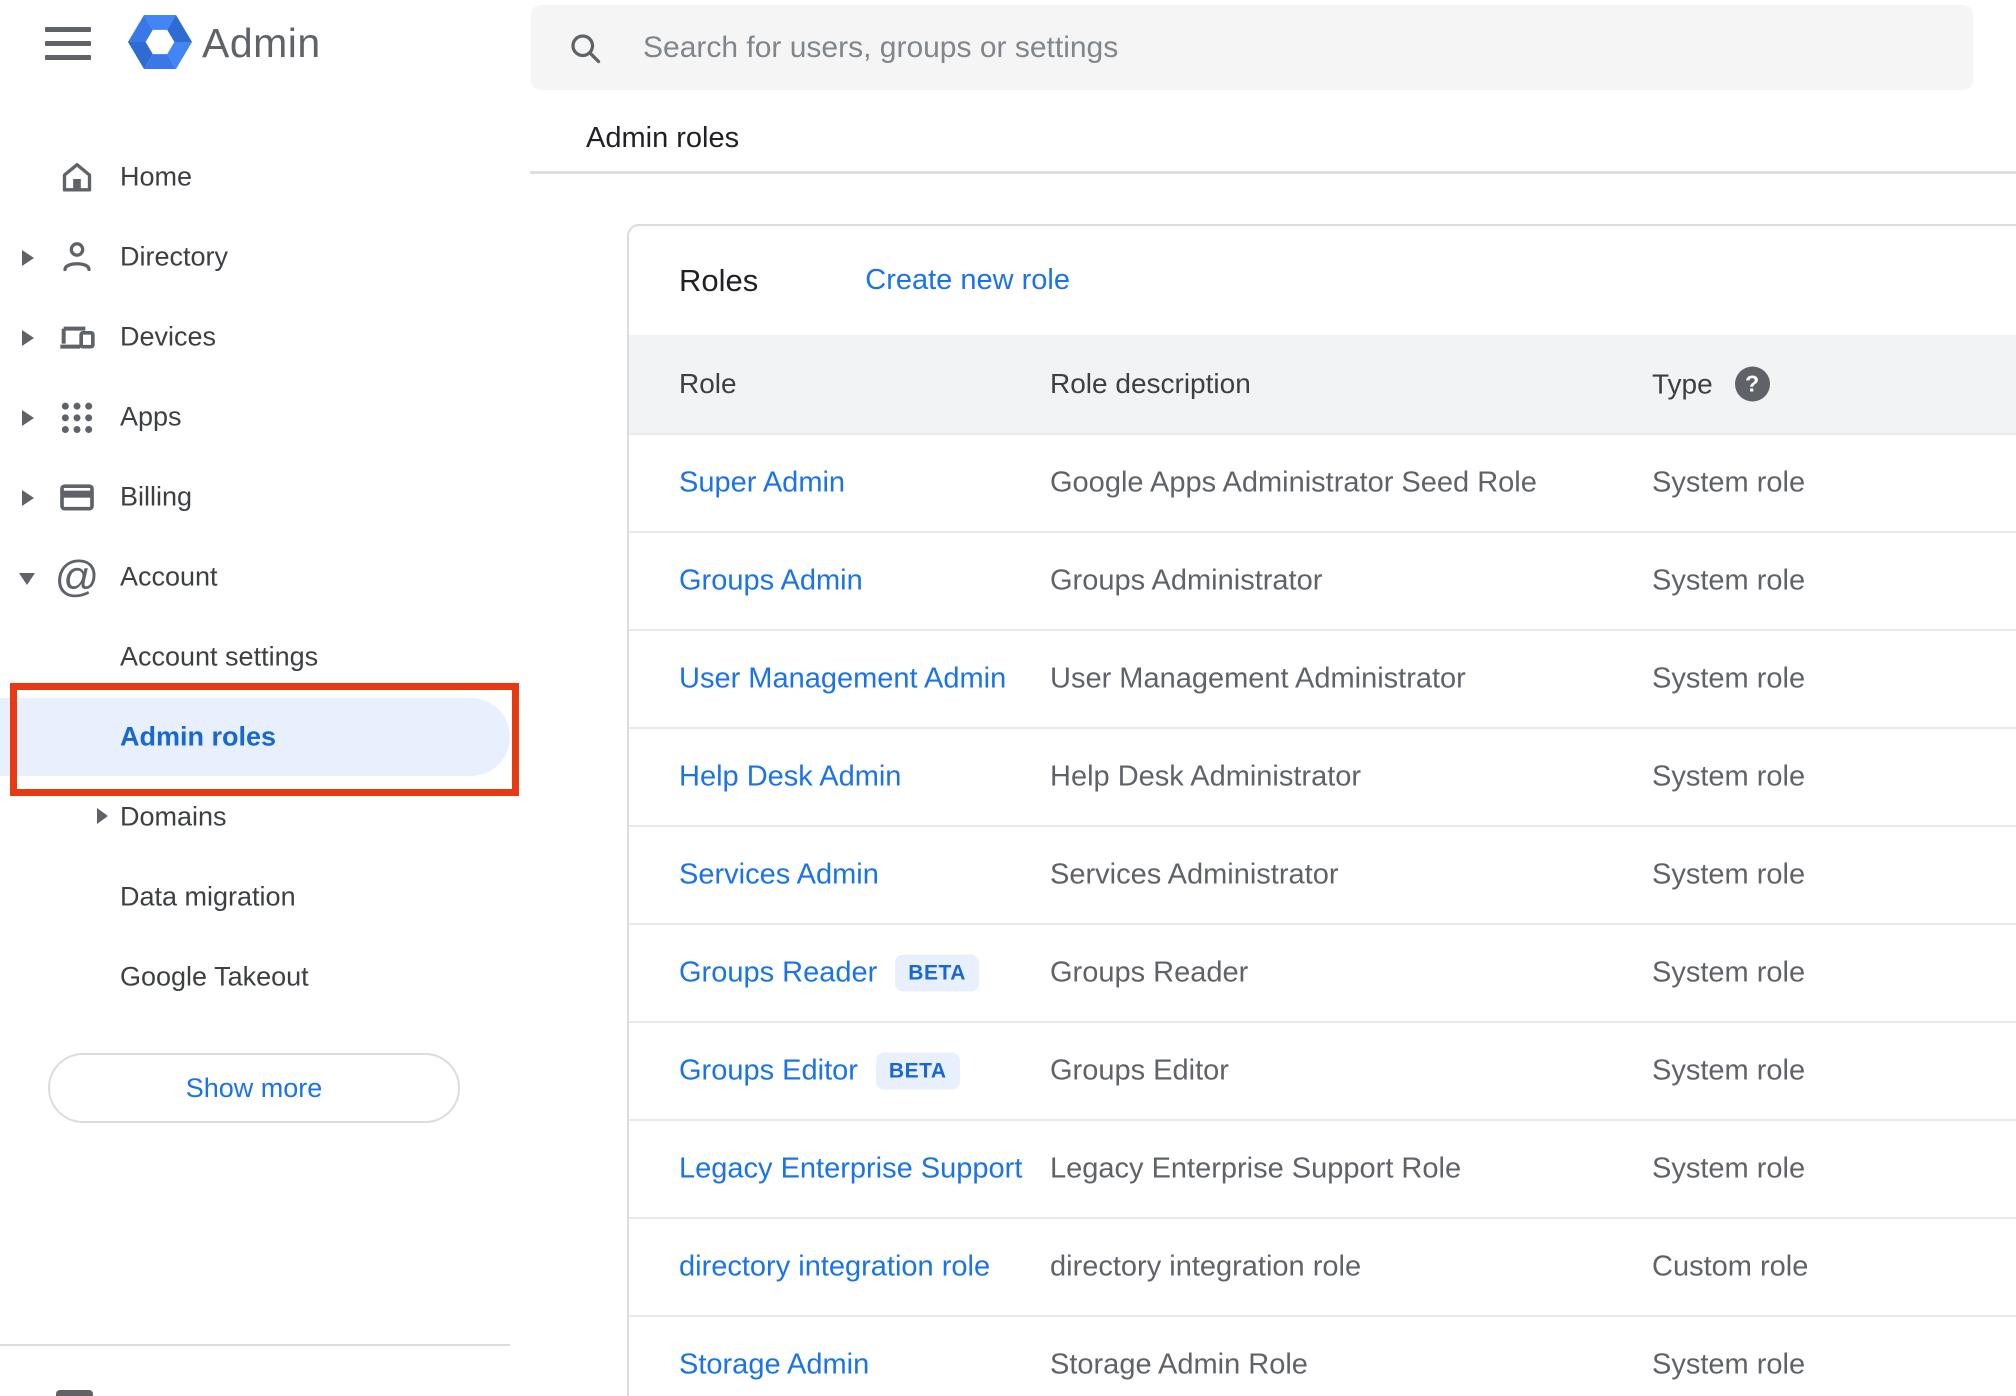  Describe the element at coordinates (156, 176) in the screenshot. I see `sidebar-item-label: Home` at that location.